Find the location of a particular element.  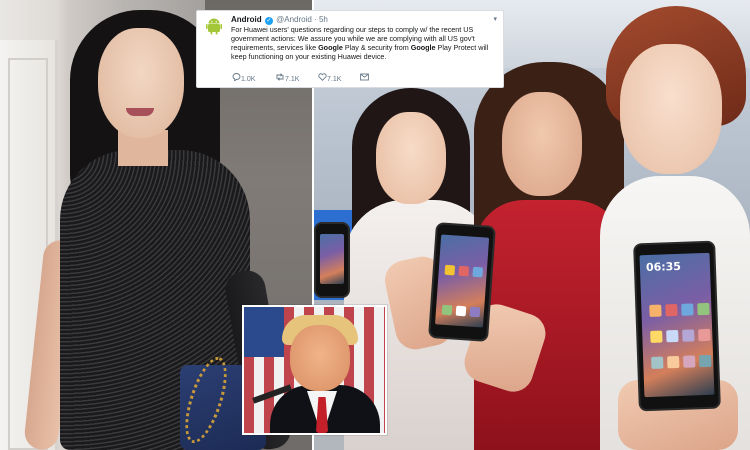

man-face is located at coordinates (320, 358).